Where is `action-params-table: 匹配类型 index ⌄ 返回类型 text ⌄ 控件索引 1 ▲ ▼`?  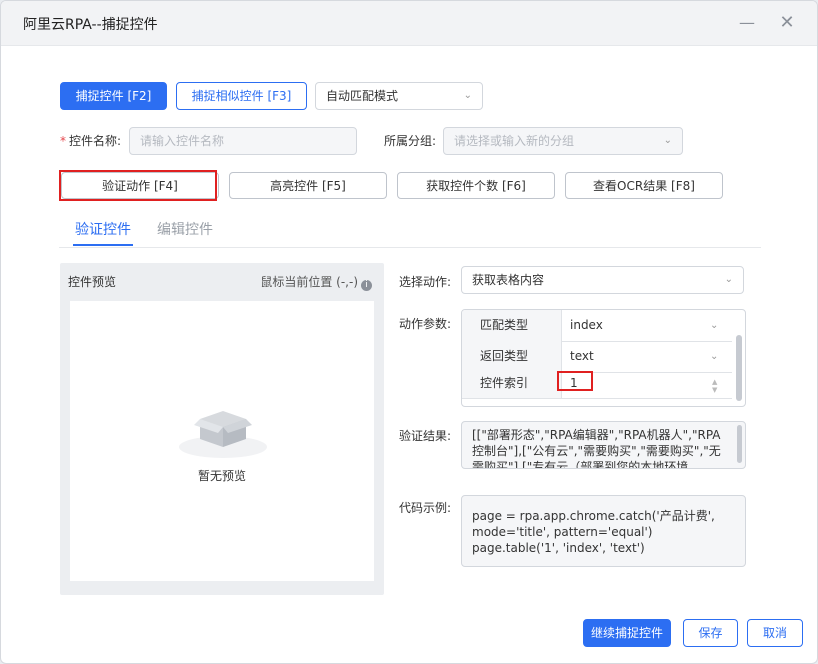 action-params-table: 匹配类型 index ⌄ 返回类型 text ⌄ 控件索引 1 ▲ ▼ is located at coordinates (603, 358).